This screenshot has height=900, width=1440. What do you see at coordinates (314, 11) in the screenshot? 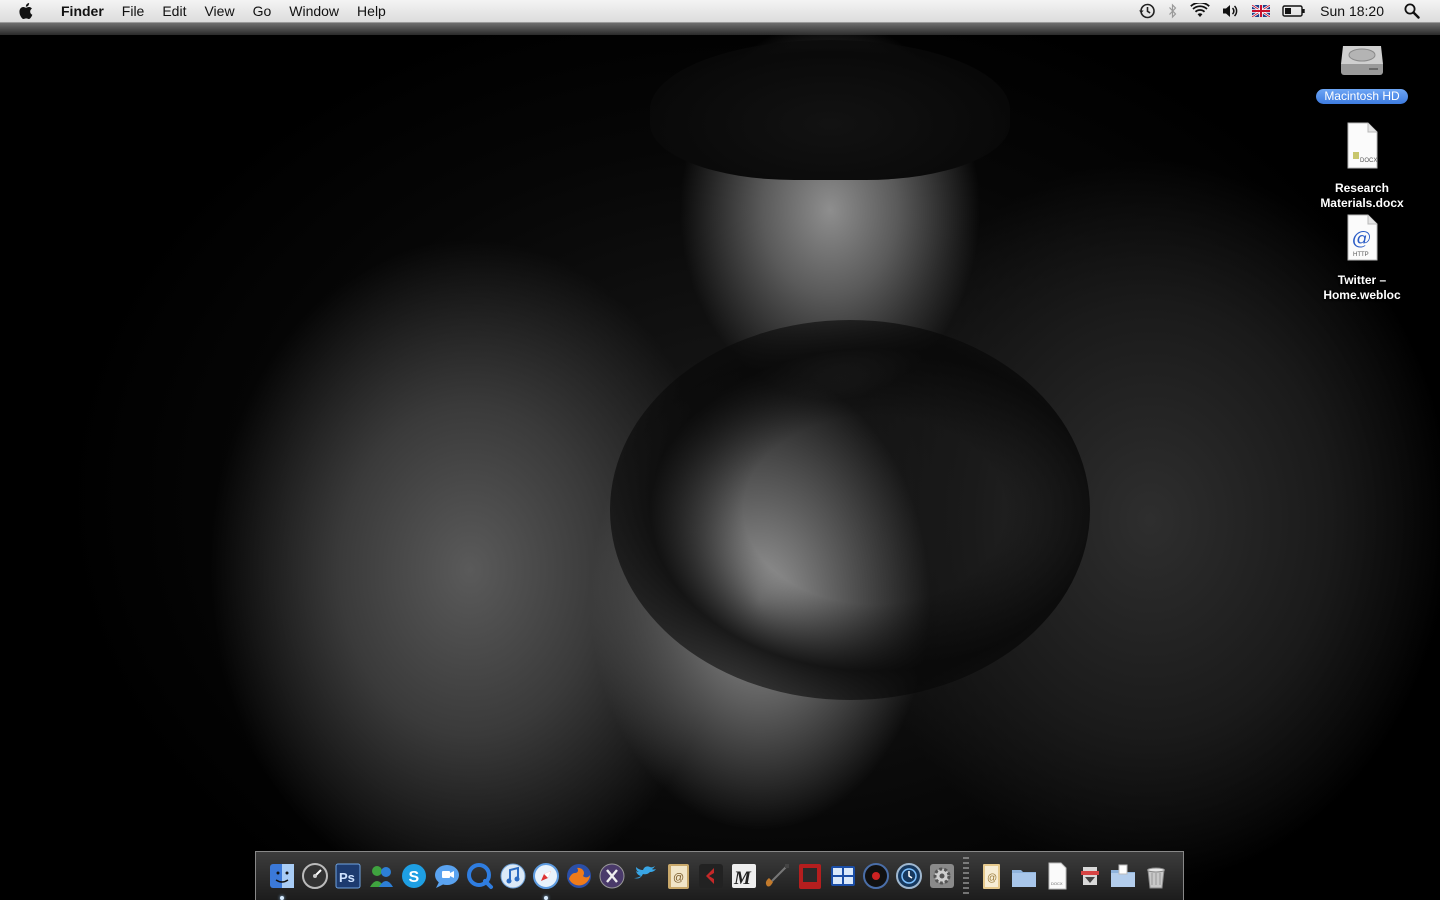
I see `menu-window: Window` at bounding box center [314, 11].